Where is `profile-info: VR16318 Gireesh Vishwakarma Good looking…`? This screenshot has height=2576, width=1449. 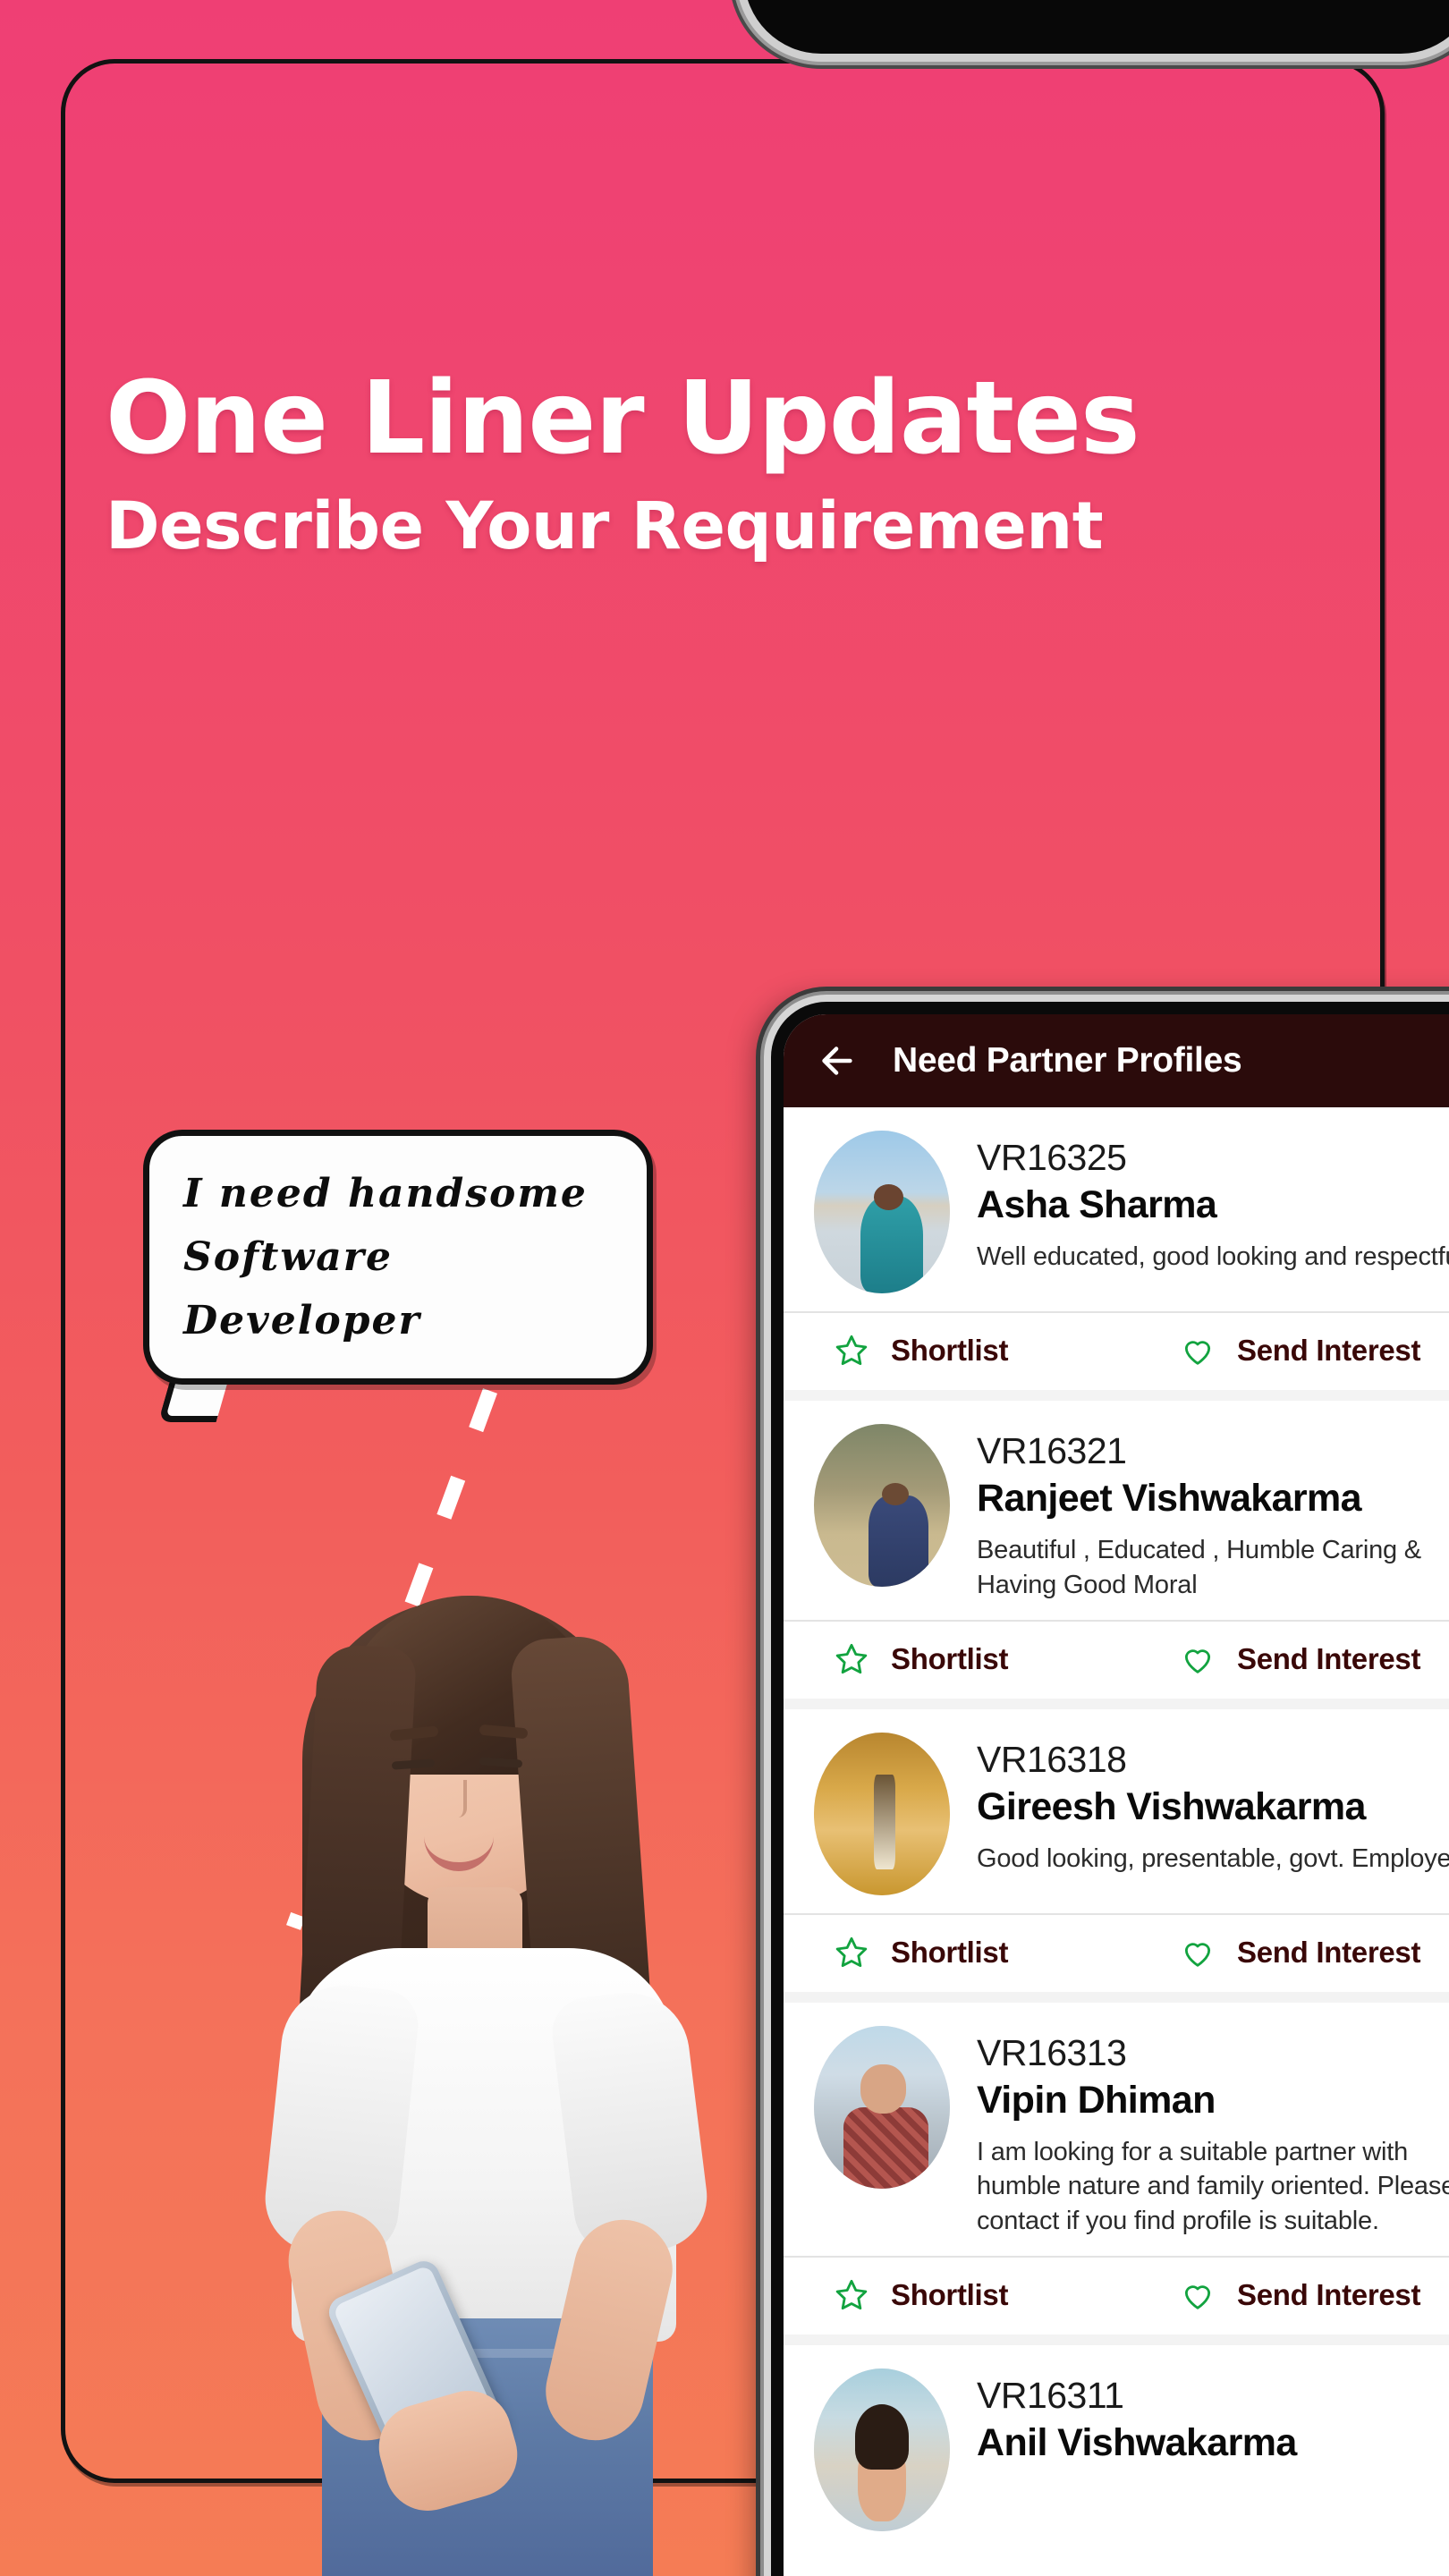
profile-info: VR16318 Gireesh Vishwakarma Good looking… is located at coordinates (1213, 1805).